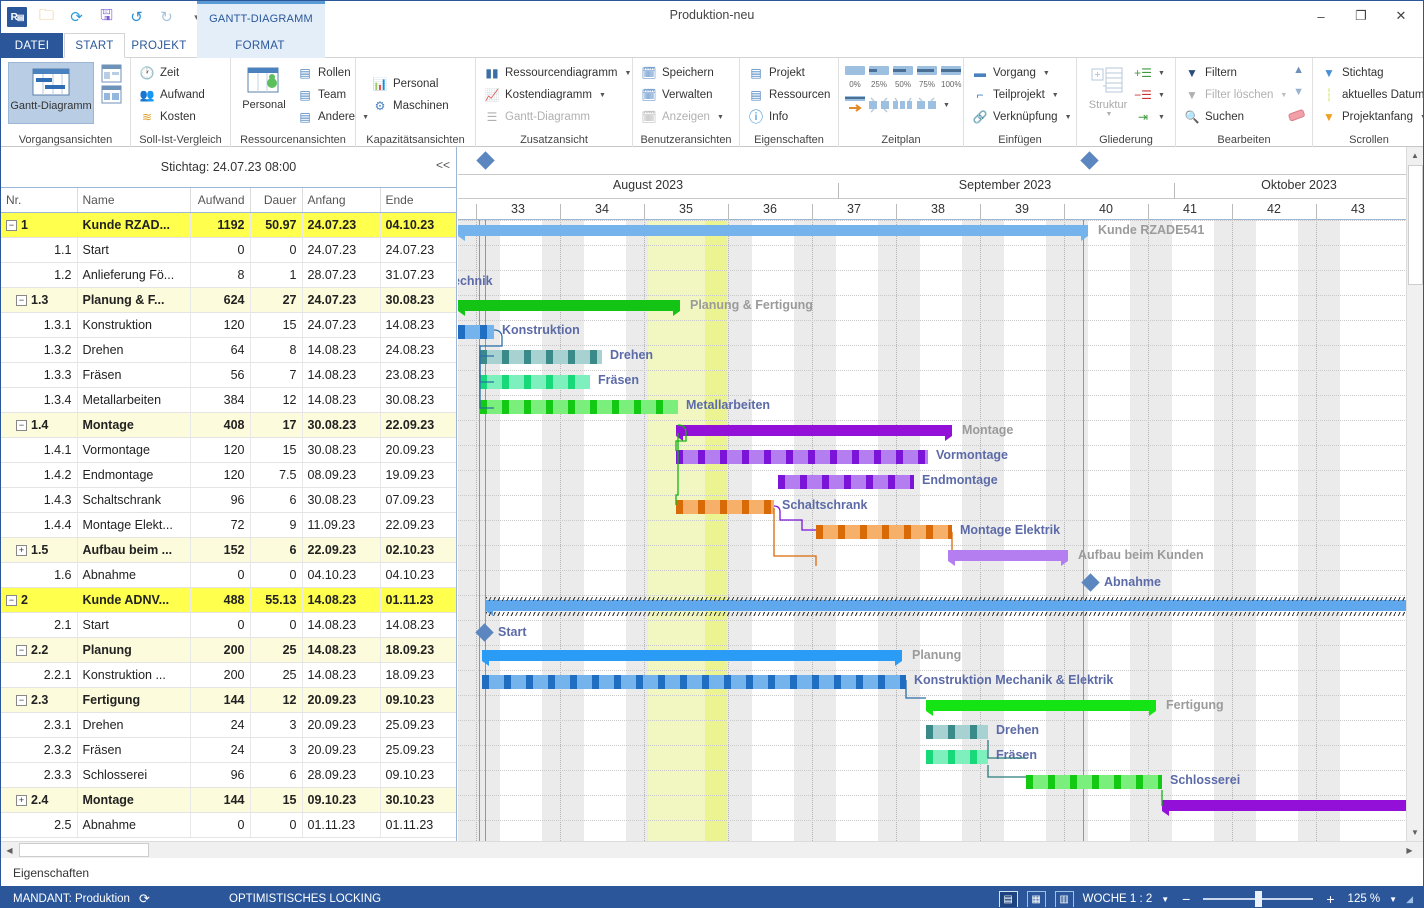 The image size is (1424, 908). Describe the element at coordinates (712, 872) in the screenshot. I see `properties-bar: Eigenschaften` at that location.